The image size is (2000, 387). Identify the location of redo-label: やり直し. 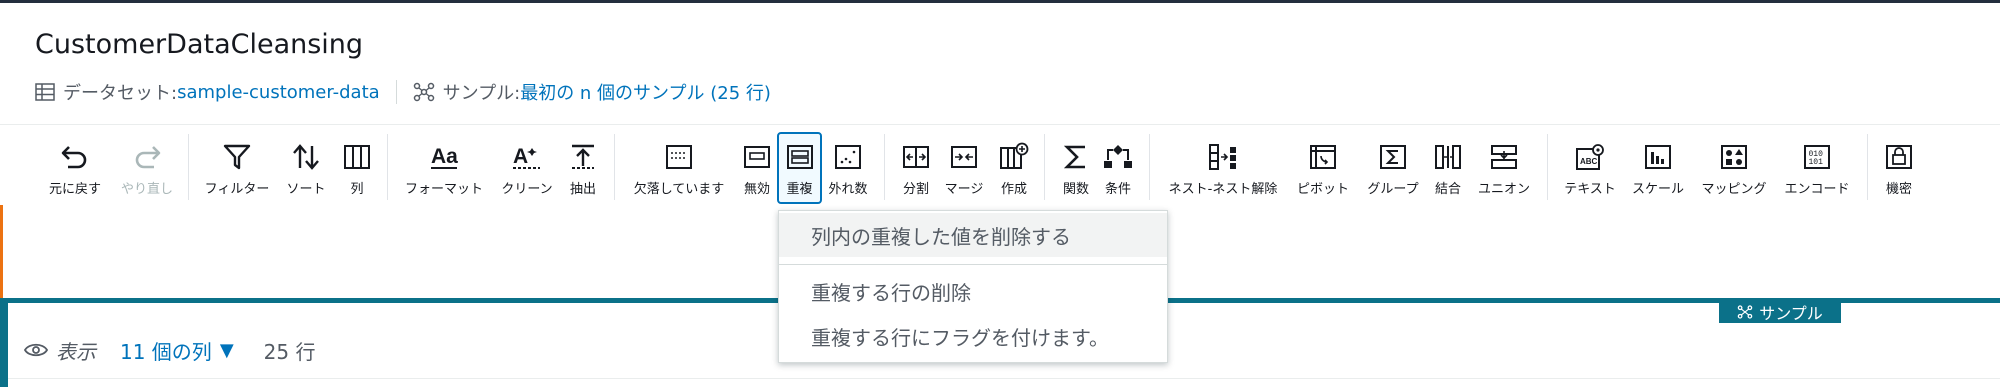
(146, 189).